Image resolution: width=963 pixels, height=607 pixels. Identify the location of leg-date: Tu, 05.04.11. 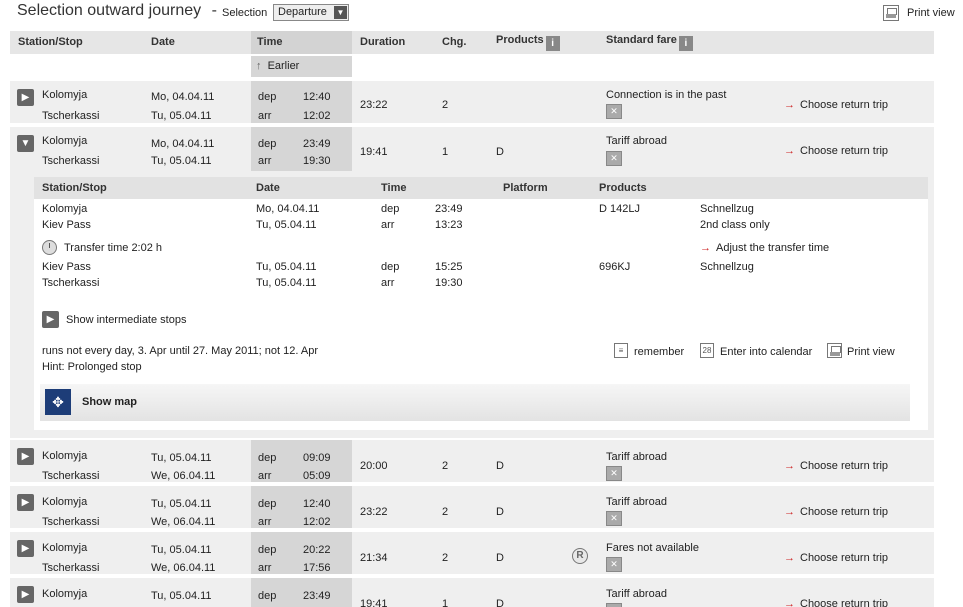
(286, 283).